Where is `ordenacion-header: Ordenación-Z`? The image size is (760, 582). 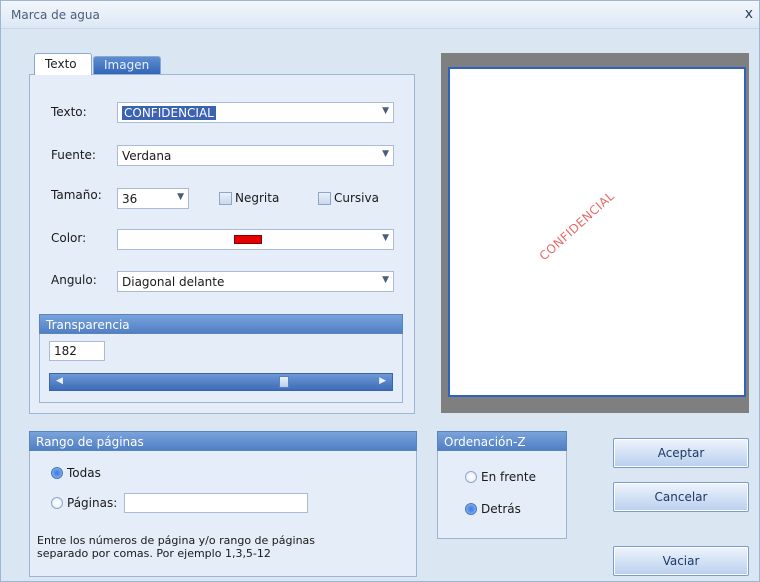 ordenacion-header: Ordenación-Z is located at coordinates (502, 441).